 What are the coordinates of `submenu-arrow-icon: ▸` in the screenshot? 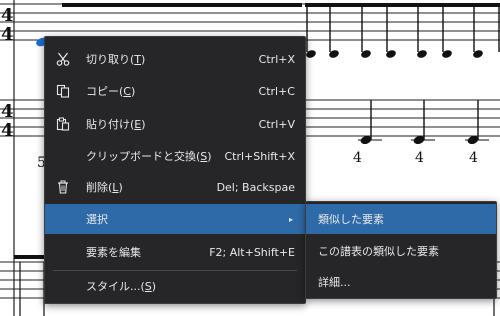 It's located at (290, 219).